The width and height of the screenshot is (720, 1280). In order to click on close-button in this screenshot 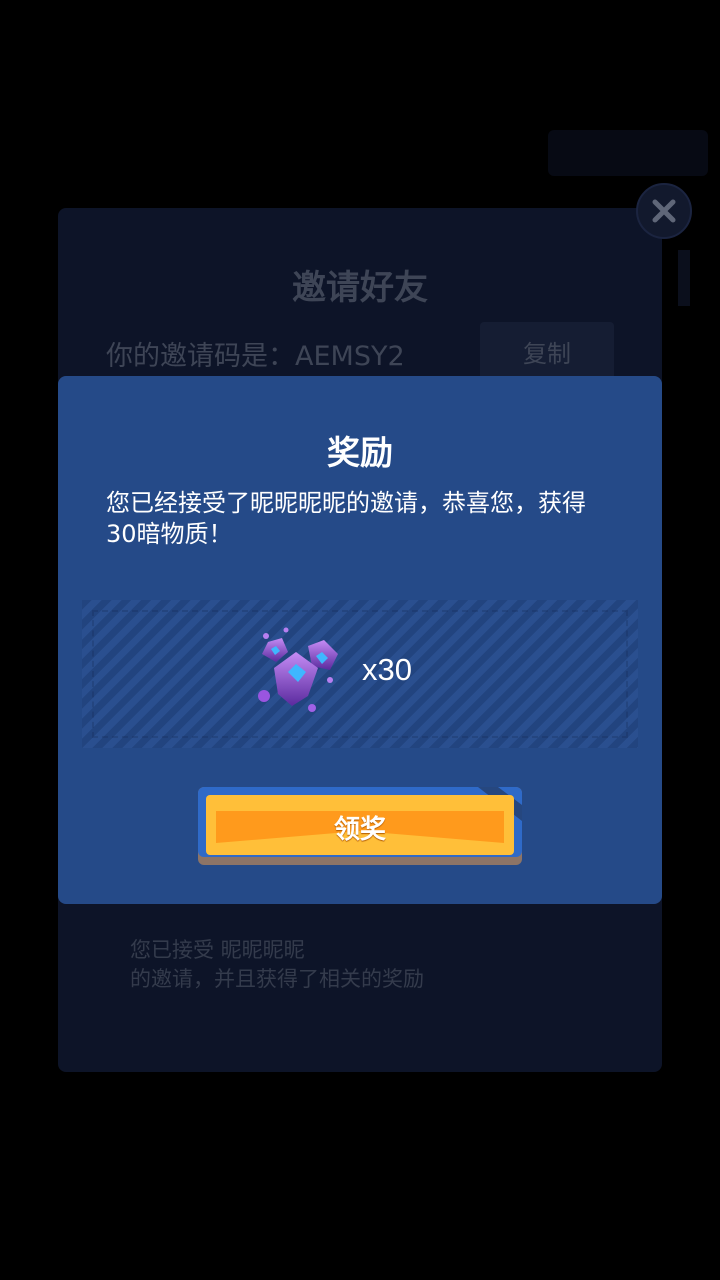, I will do `click(664, 211)`.